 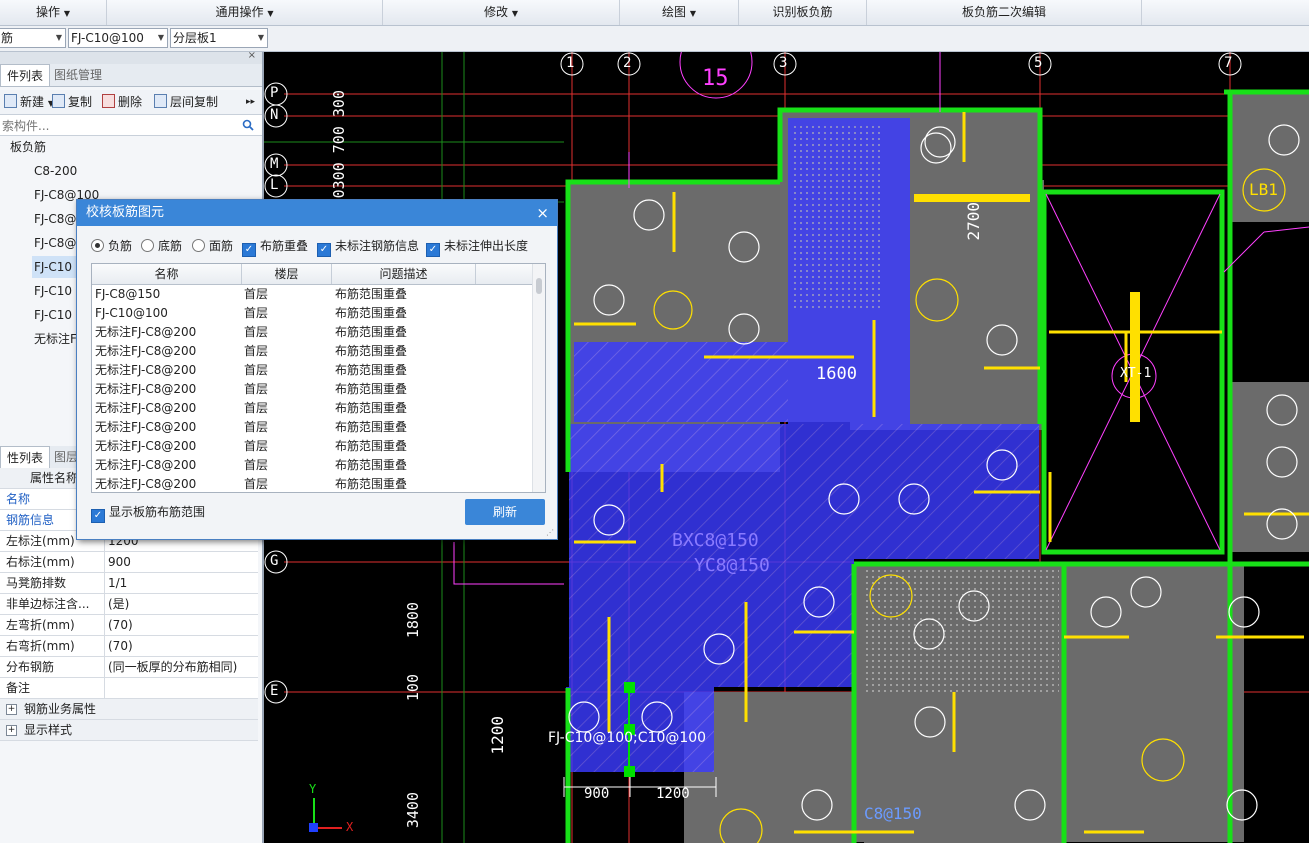 What do you see at coordinates (28, 147) in the screenshot?
I see `tree-item: 板负筋` at bounding box center [28, 147].